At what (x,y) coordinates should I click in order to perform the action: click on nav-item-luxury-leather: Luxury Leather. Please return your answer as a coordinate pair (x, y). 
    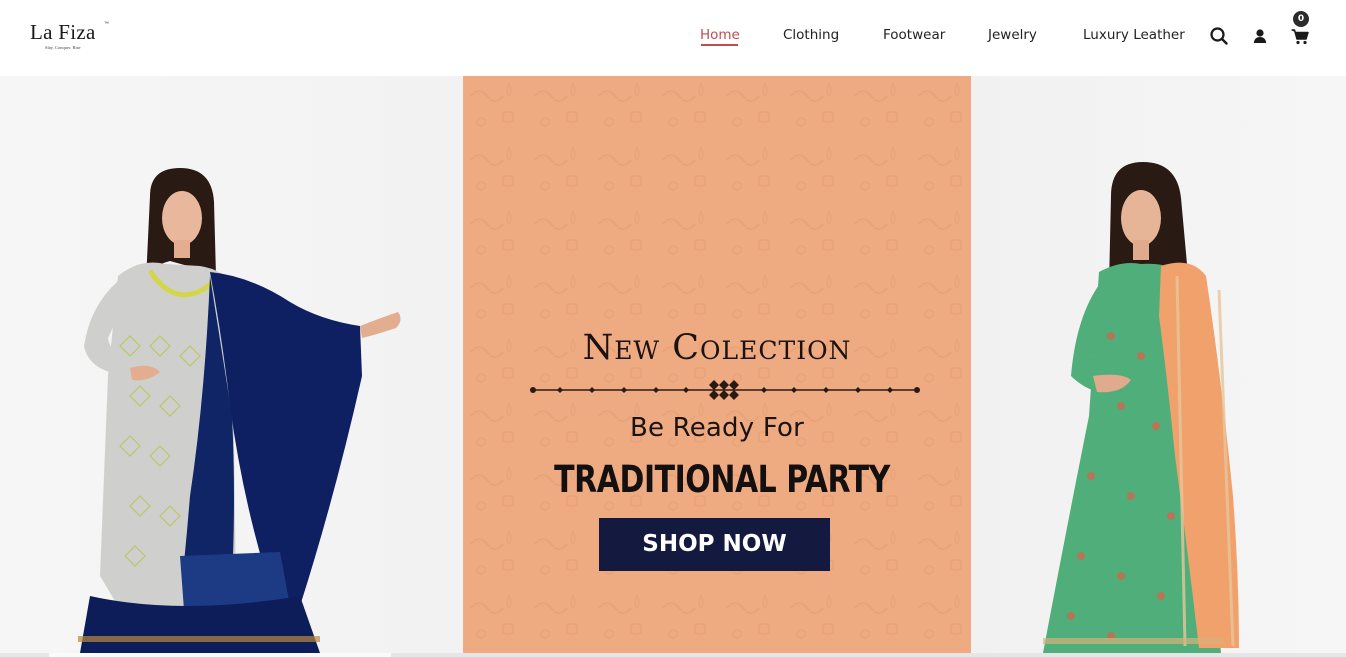
    Looking at the image, I should click on (1134, 35).